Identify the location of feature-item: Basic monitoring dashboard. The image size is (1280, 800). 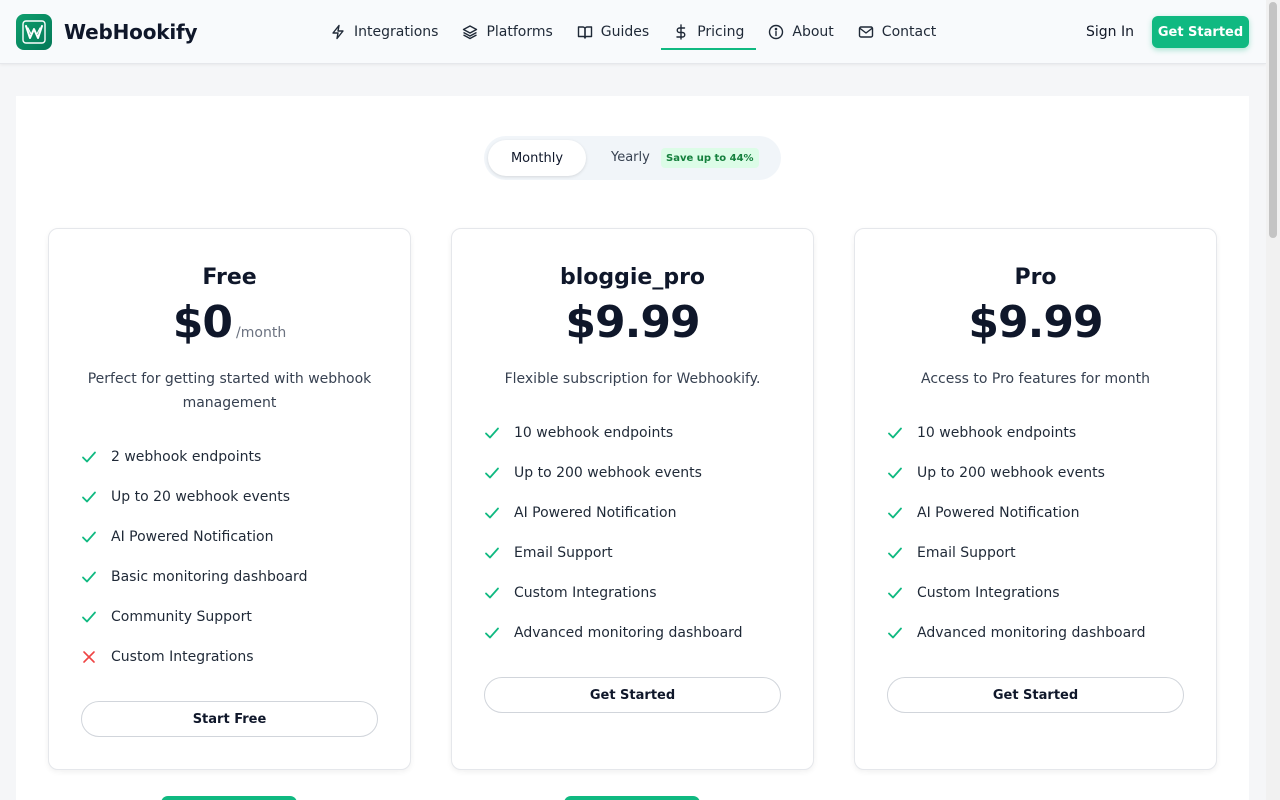
(235, 577).